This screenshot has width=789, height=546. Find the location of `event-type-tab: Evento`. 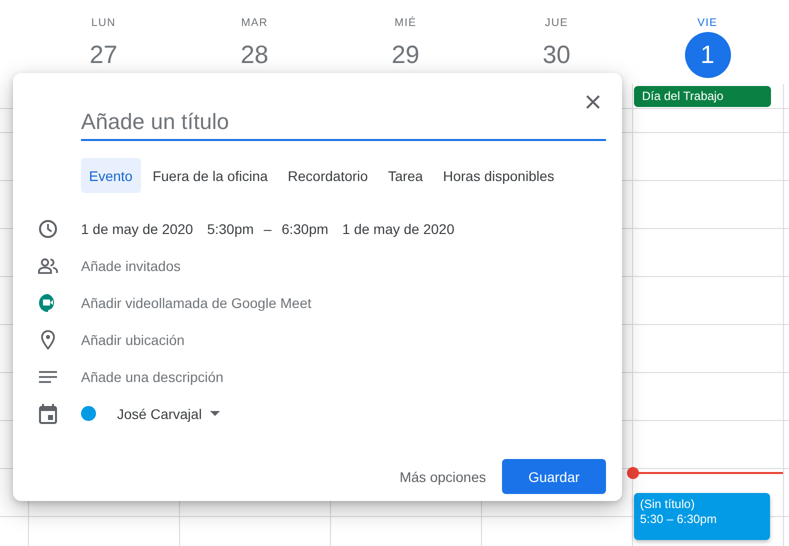

event-type-tab: Evento is located at coordinates (111, 175).